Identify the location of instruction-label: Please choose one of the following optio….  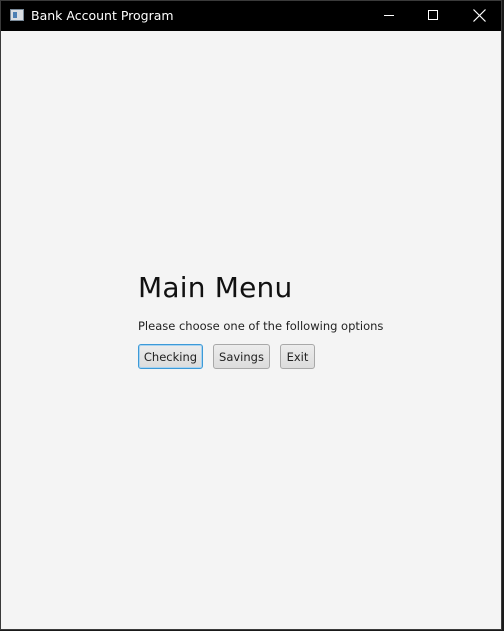
(261, 326).